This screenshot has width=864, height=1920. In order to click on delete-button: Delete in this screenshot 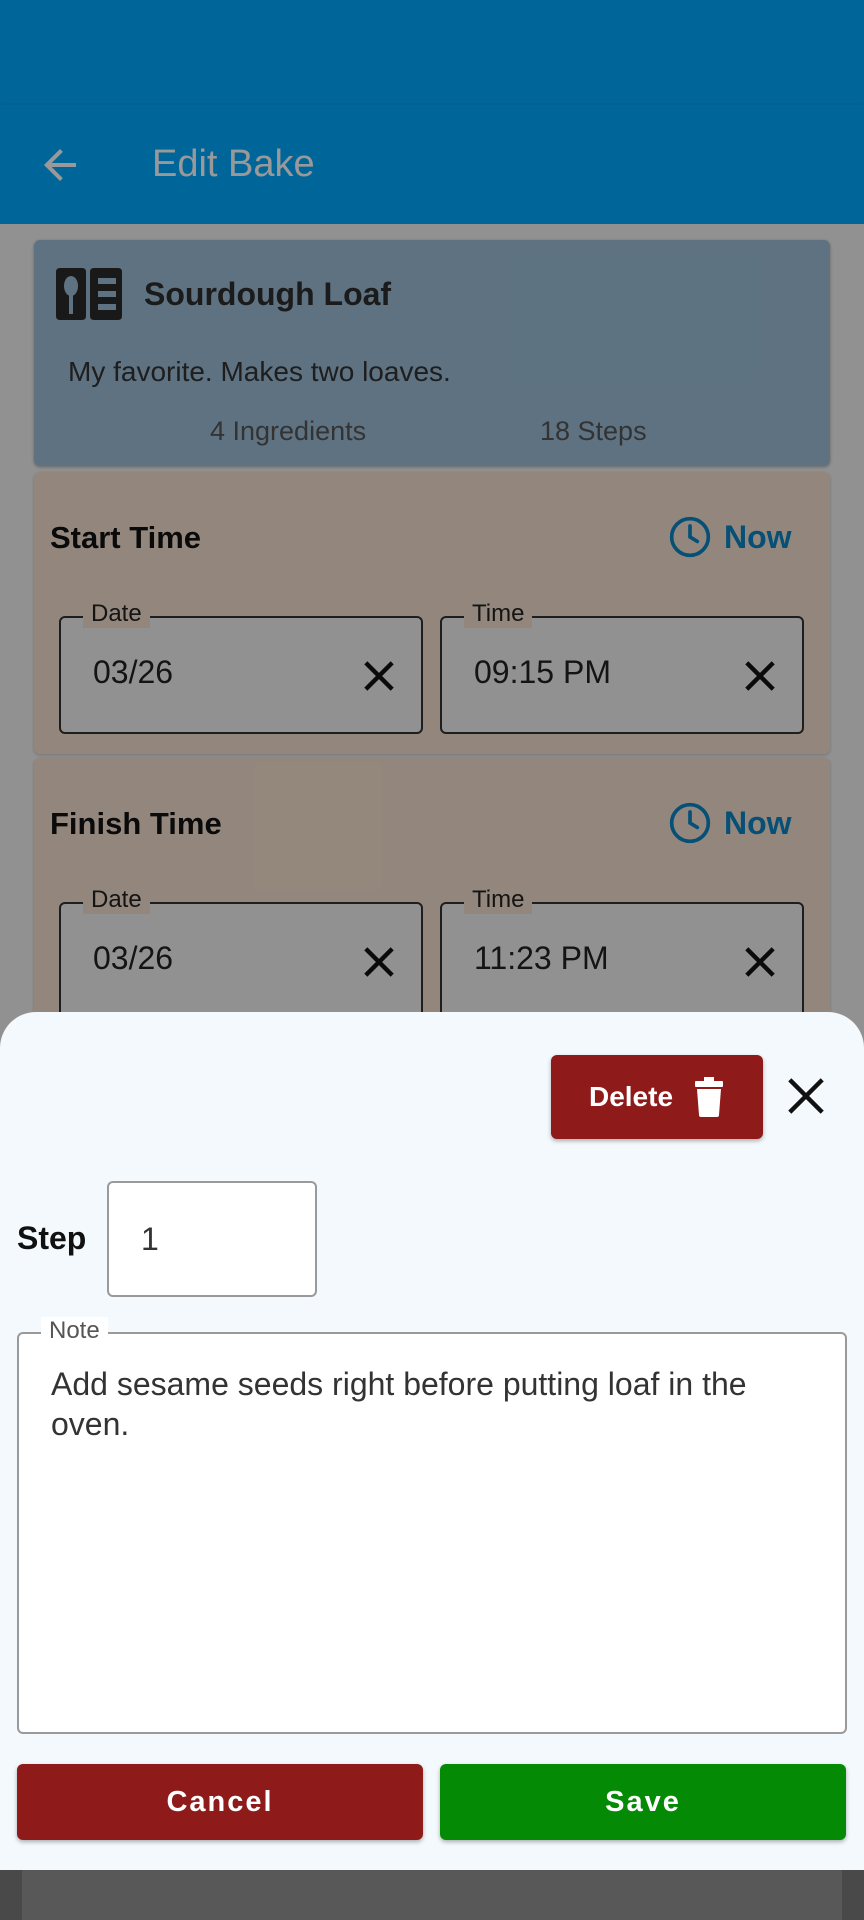, I will do `click(657, 1097)`.